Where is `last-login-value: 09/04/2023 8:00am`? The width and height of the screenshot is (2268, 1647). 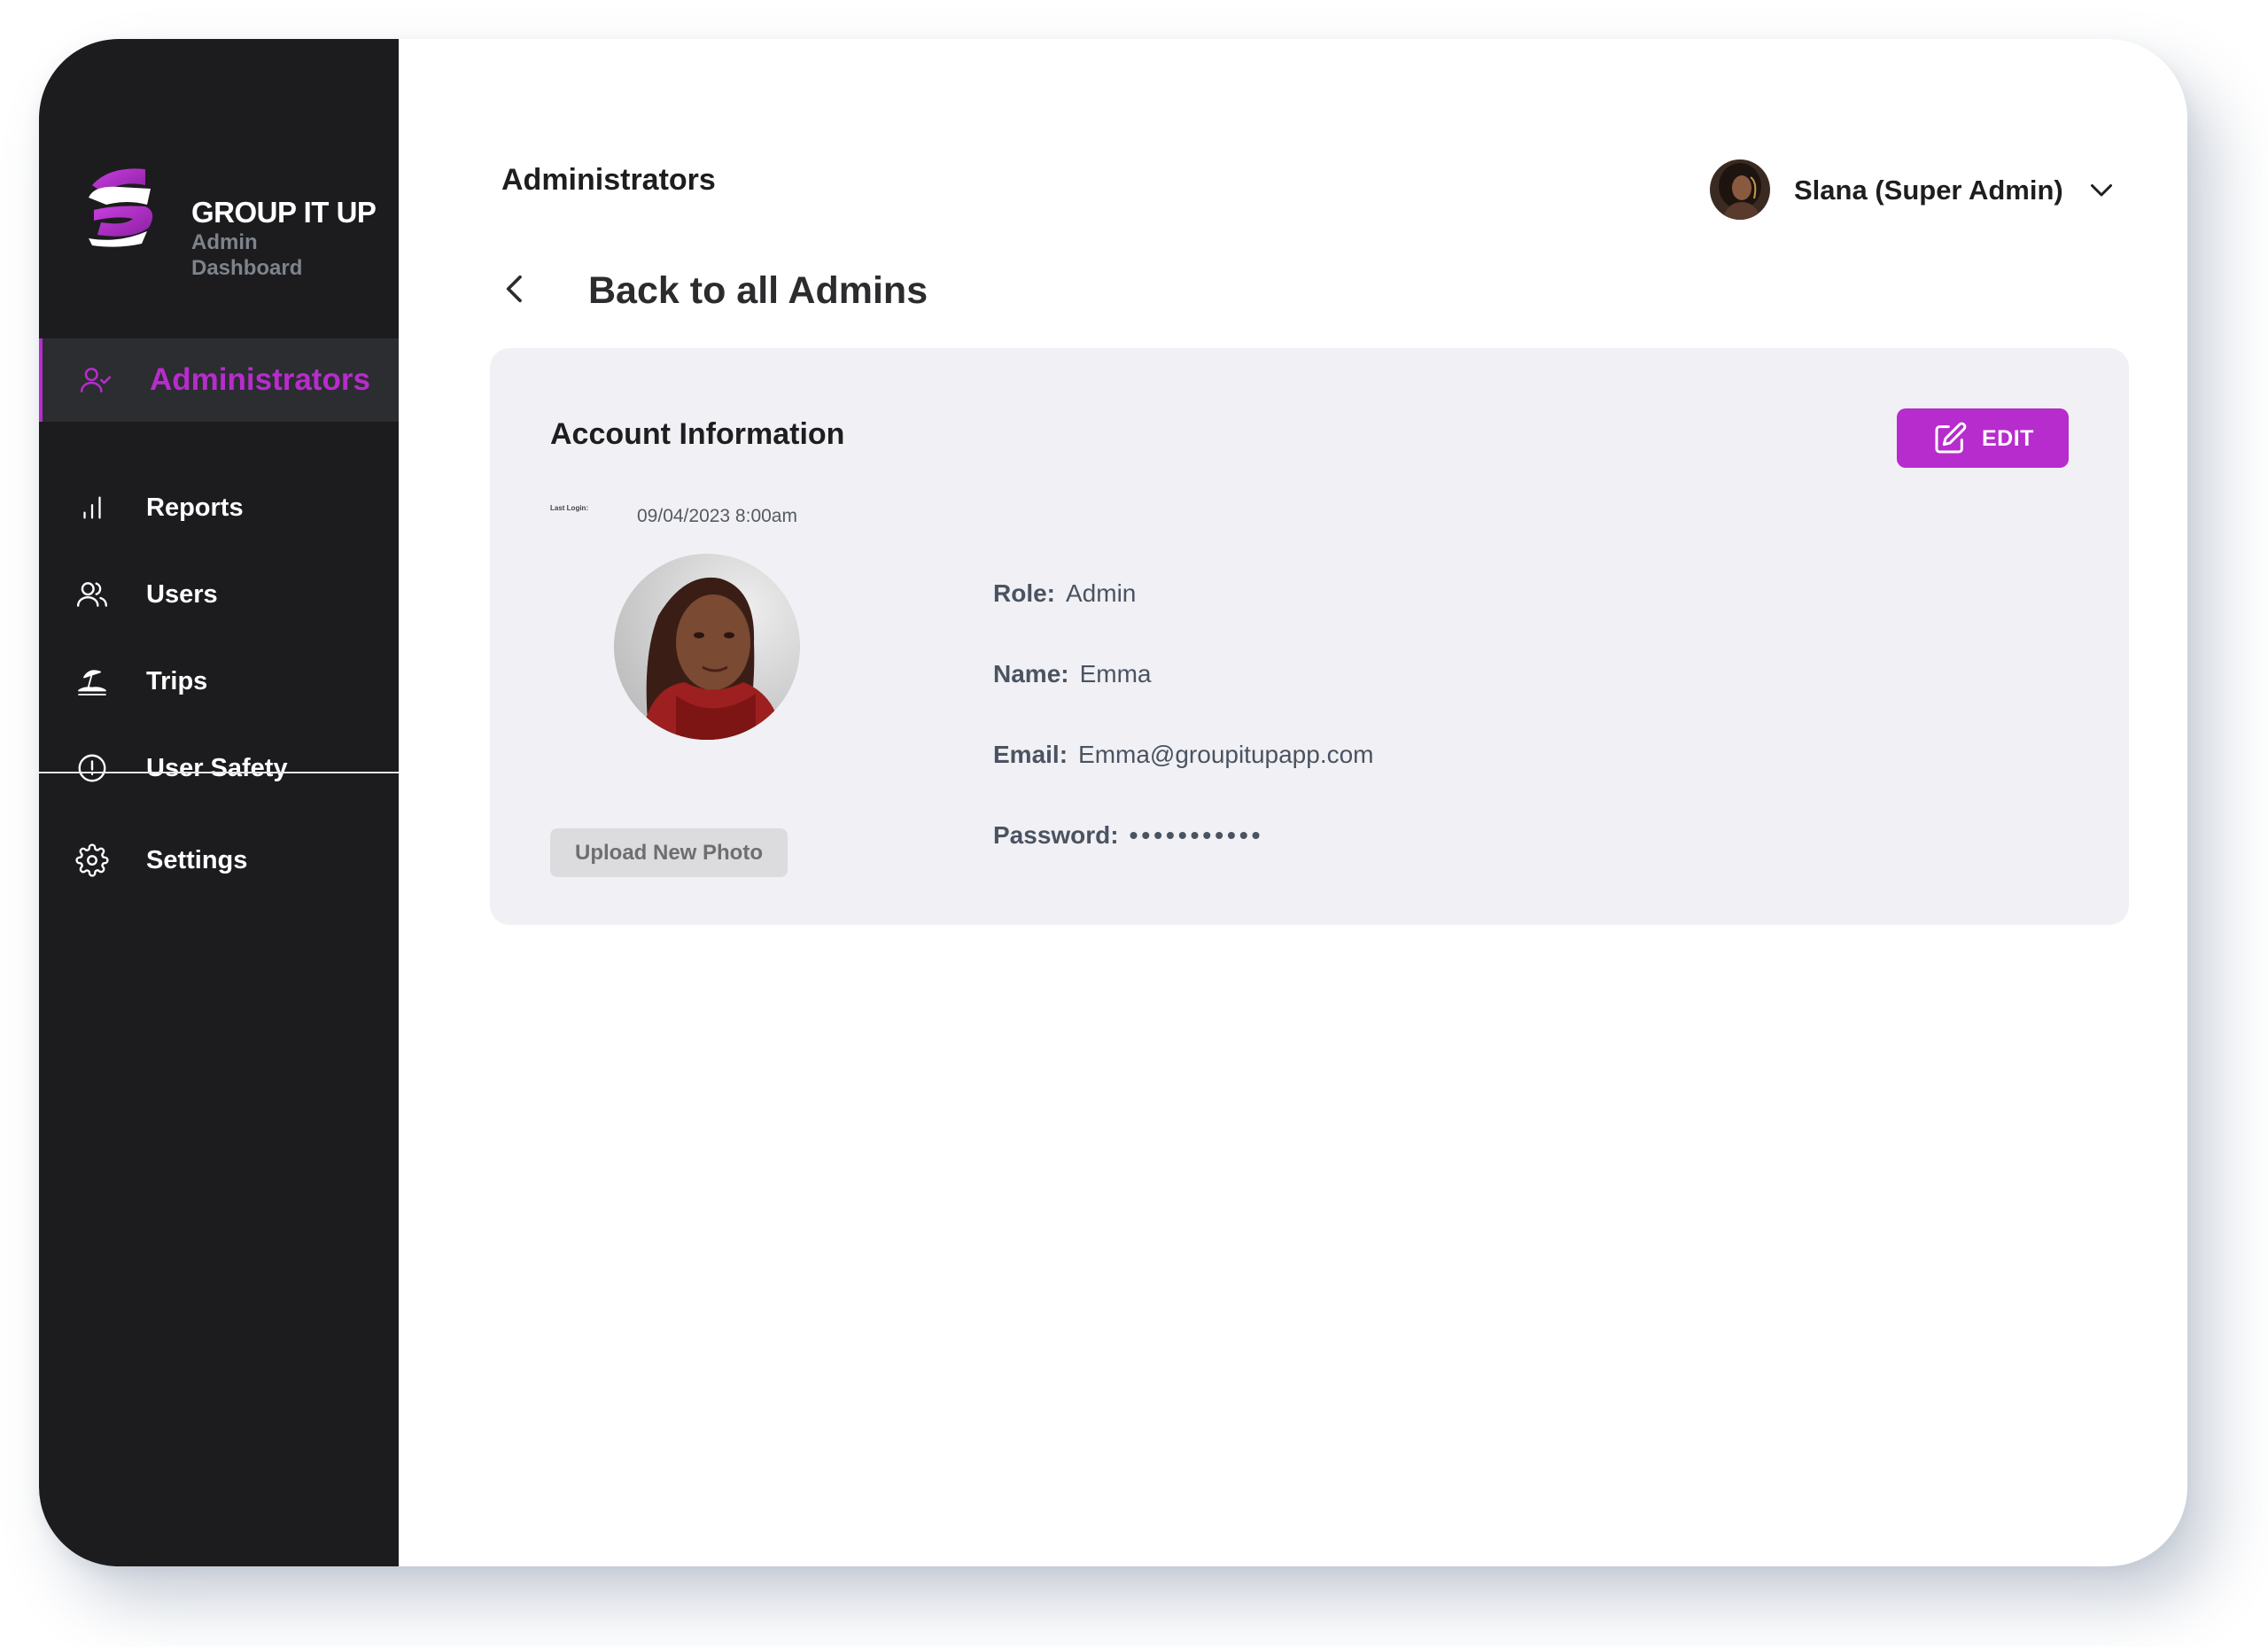
last-login-value: 09/04/2023 8:00am is located at coordinates (717, 516).